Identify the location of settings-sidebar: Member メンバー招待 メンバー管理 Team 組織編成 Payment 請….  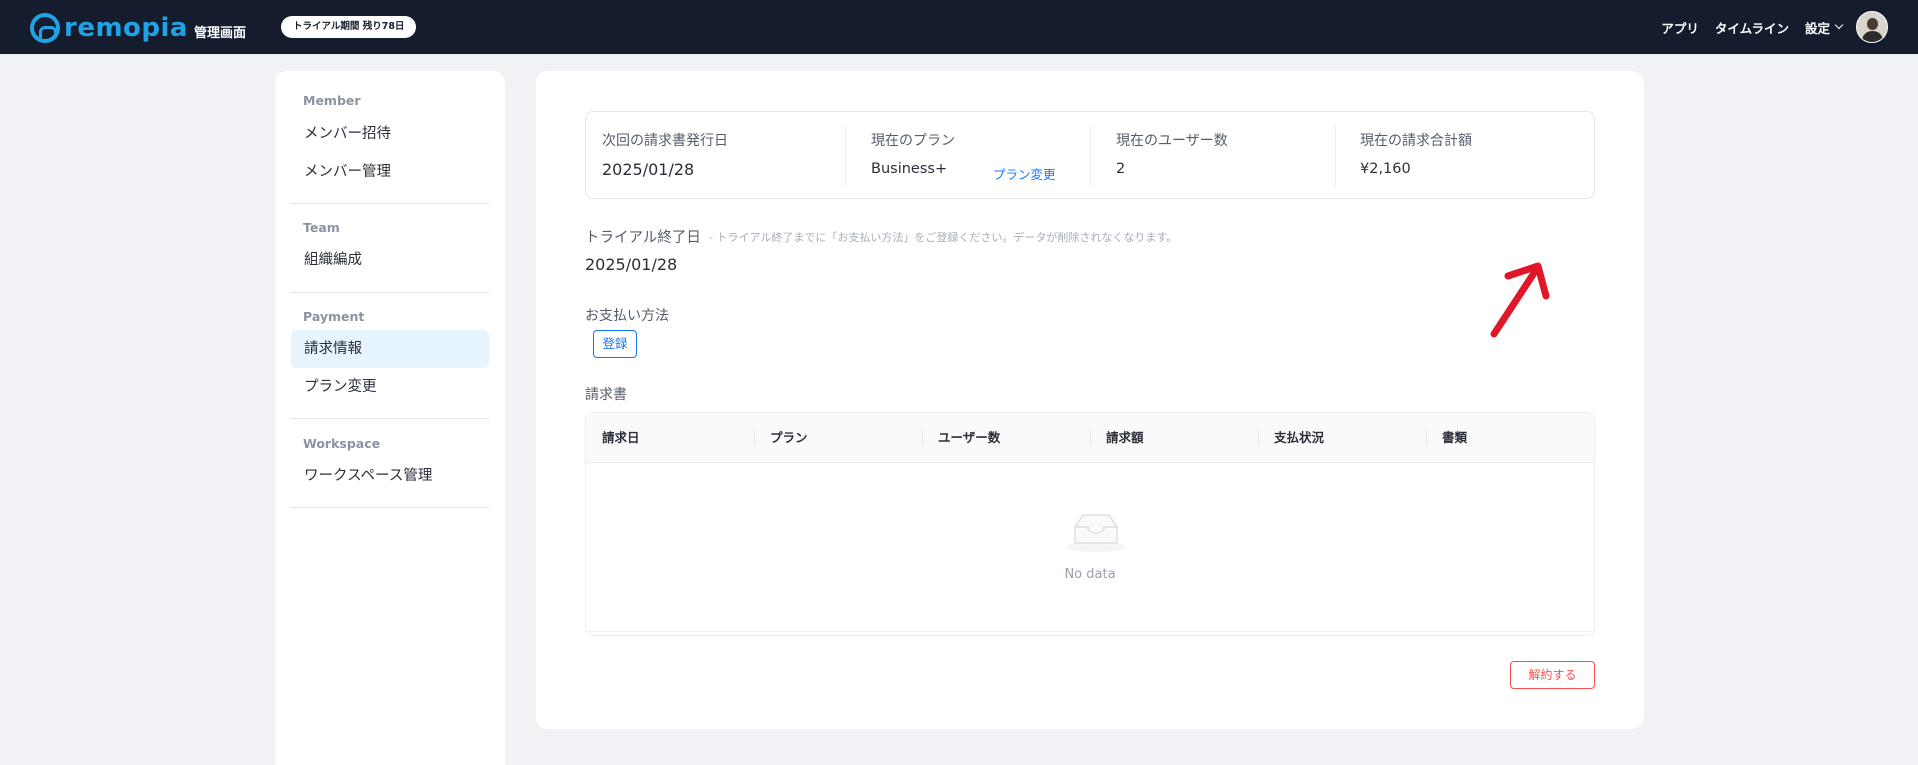
(390, 418).